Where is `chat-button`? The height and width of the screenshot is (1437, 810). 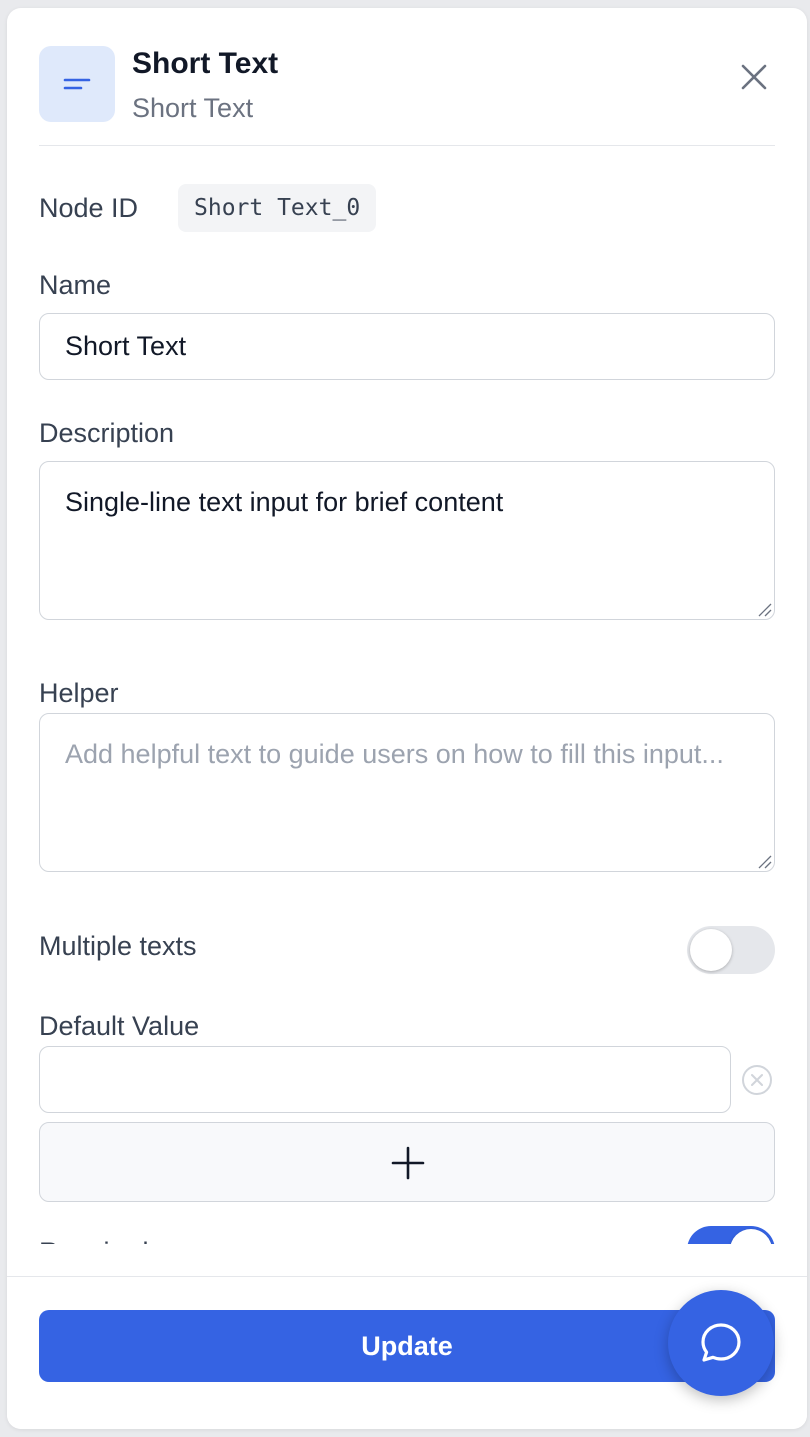
chat-button is located at coordinates (721, 1343).